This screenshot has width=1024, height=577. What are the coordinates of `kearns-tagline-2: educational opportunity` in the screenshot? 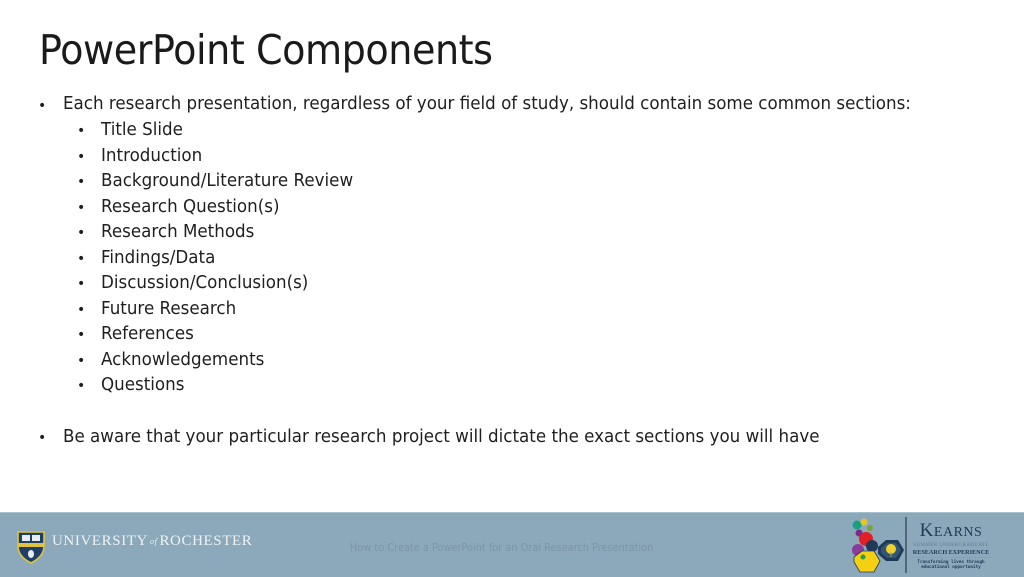 It's located at (951, 567).